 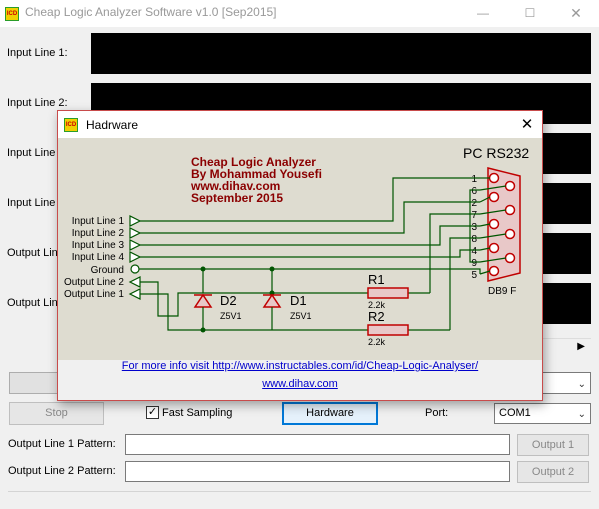 What do you see at coordinates (56, 413) in the screenshot?
I see `stop-button: Stop` at bounding box center [56, 413].